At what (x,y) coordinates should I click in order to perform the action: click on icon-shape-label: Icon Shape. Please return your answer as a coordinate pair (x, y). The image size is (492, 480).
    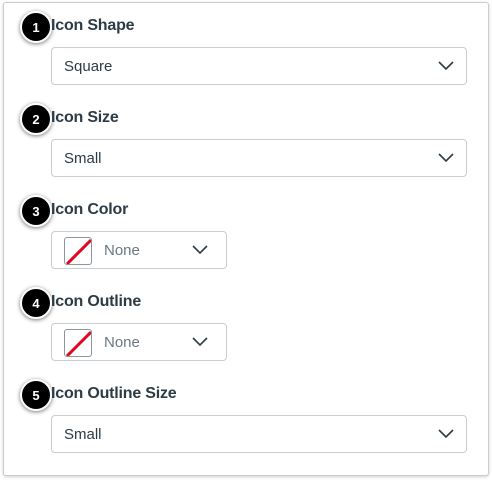
    Looking at the image, I should click on (93, 25).